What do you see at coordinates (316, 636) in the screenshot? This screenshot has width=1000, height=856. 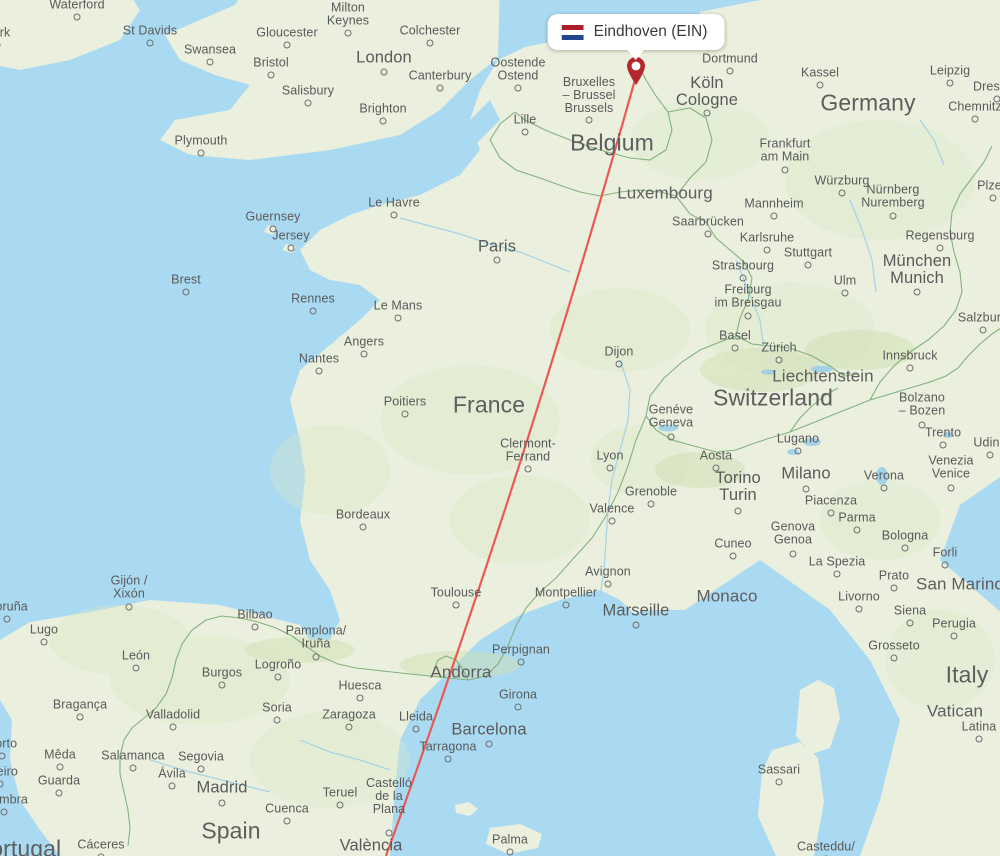 I see `city-label: Pamplona/ Iruña` at bounding box center [316, 636].